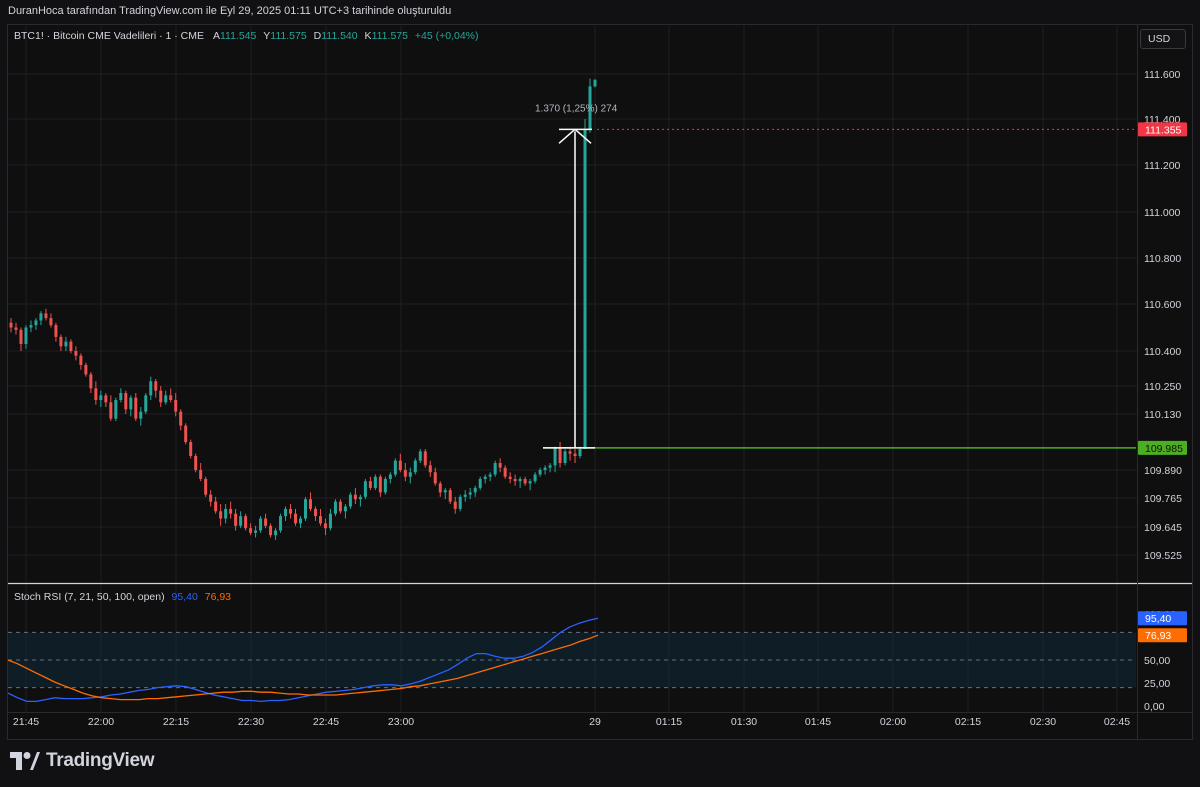 The image size is (1200, 787). I want to click on tradingview-logo: TradingView, so click(82, 761).